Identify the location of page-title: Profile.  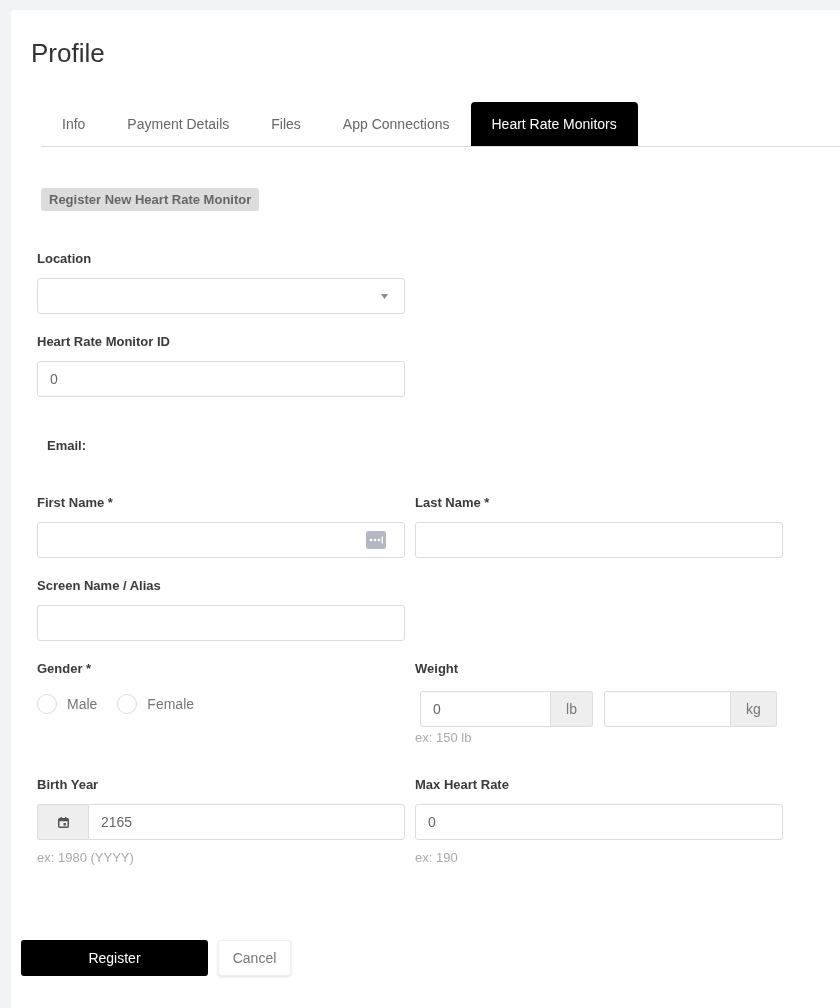
(68, 53).